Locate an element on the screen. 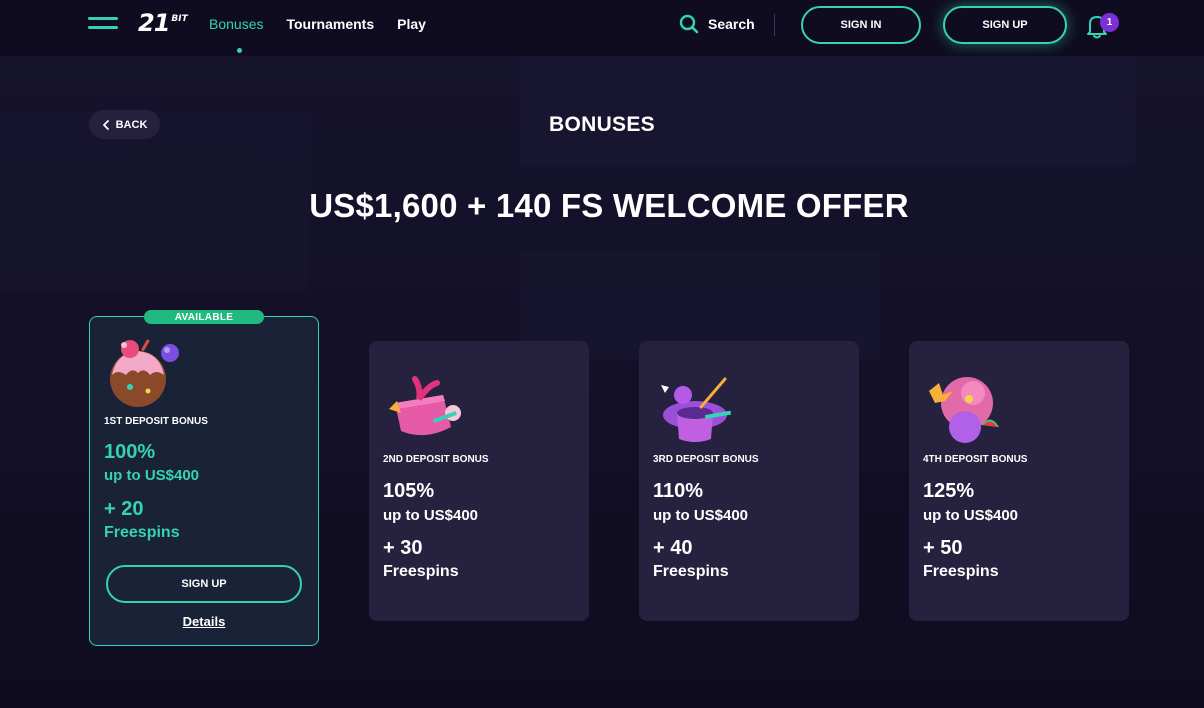 This screenshot has height=708, width=1204. freespins-count: + 50 is located at coordinates (943, 548).